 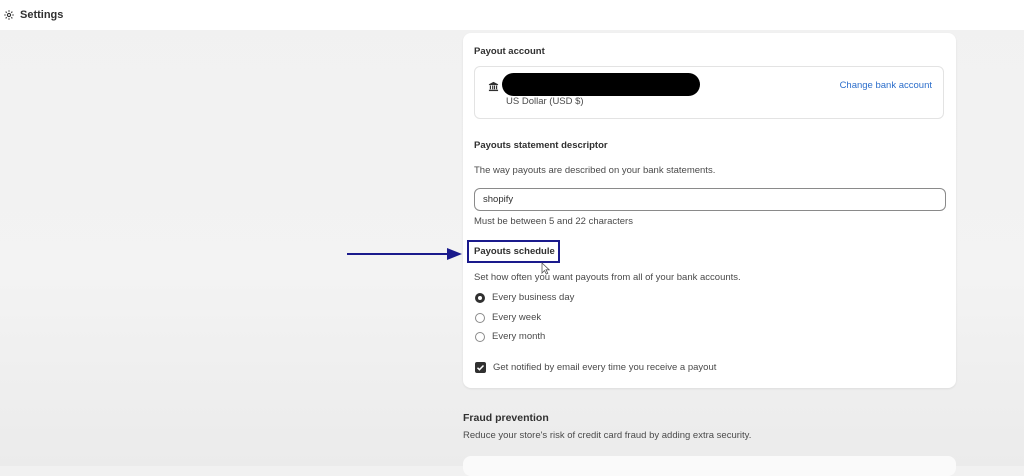 I want to click on top-bar: Settings, so click(x=512, y=15).